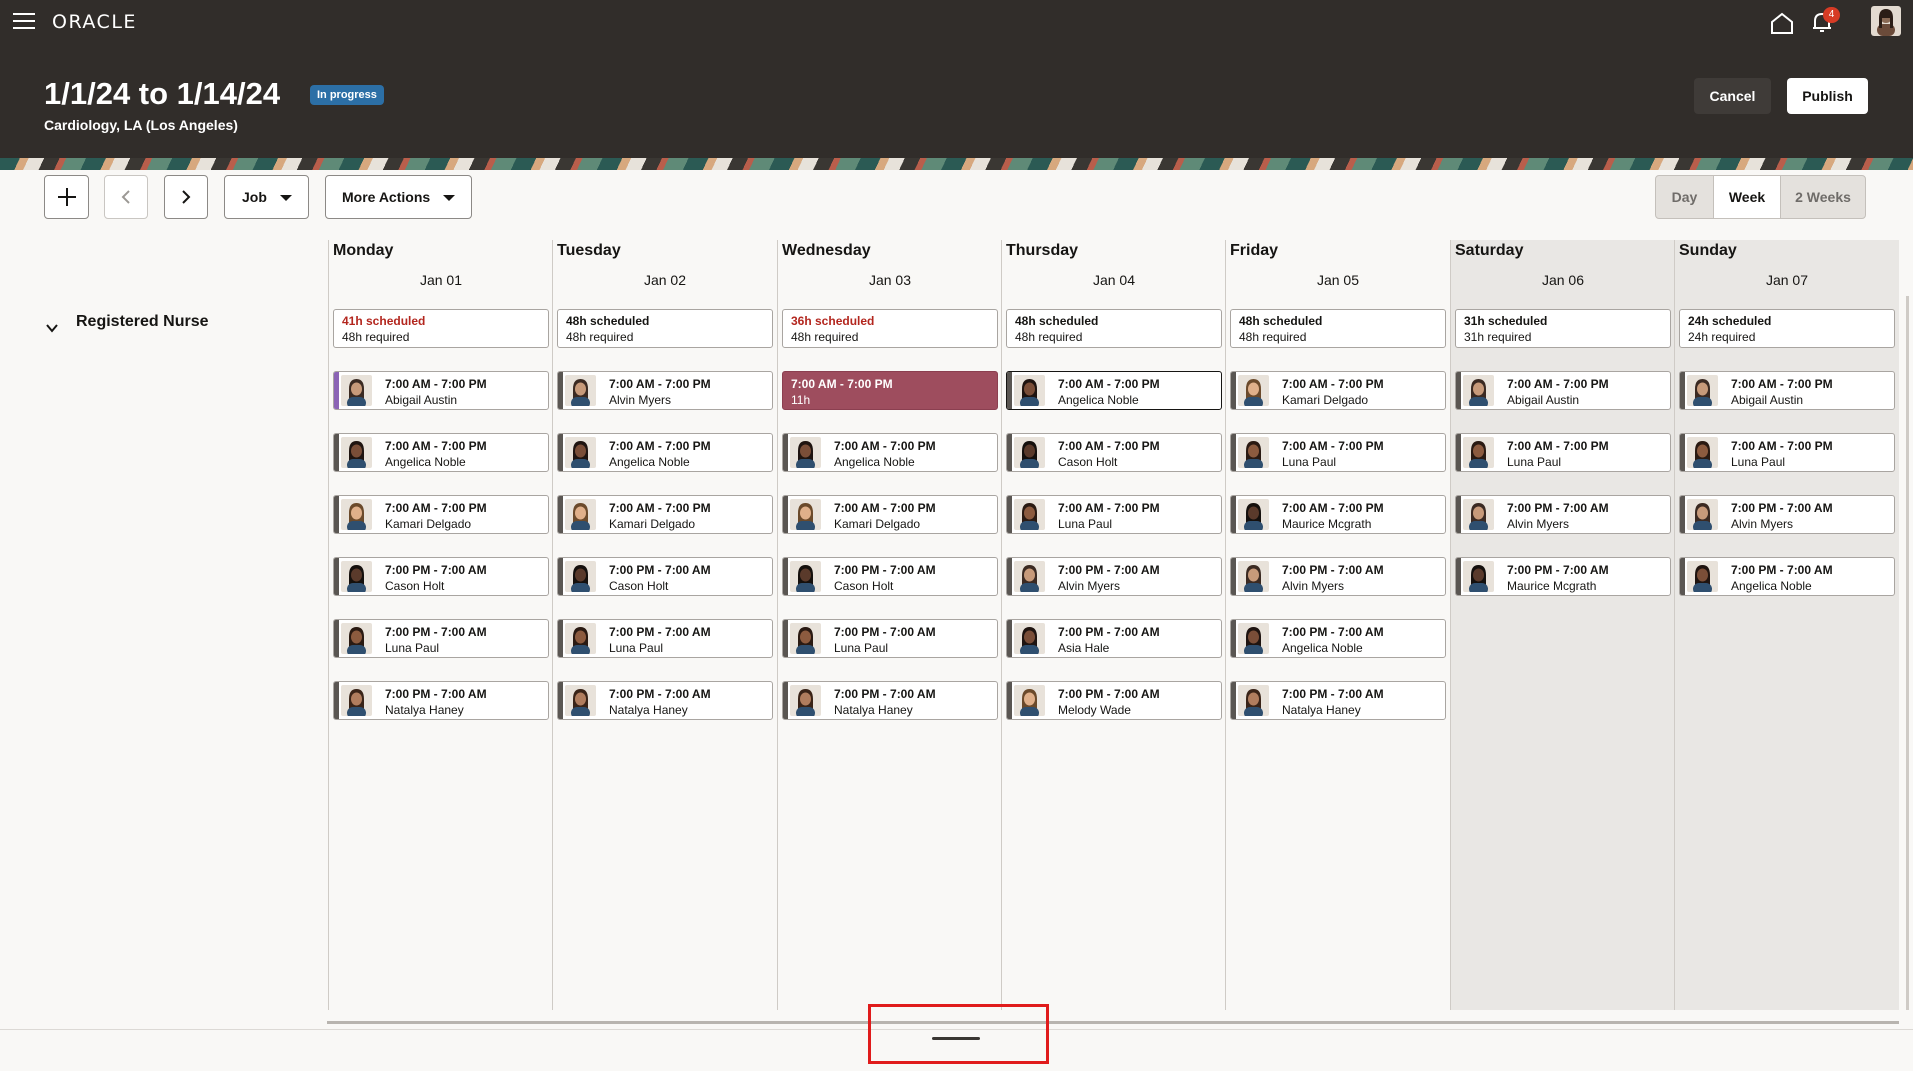 Image resolution: width=1913 pixels, height=1071 pixels. What do you see at coordinates (1722, 337) in the screenshot?
I see `required-hours: 24h required` at bounding box center [1722, 337].